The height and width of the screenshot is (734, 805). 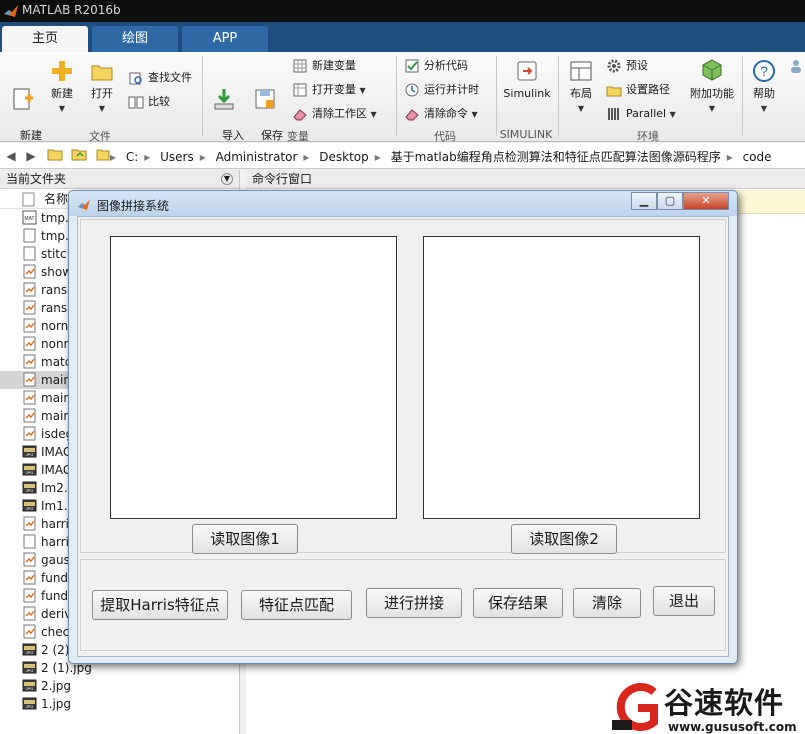 What do you see at coordinates (641, 114) in the screenshot?
I see `parallel-button: Parallel ▼` at bounding box center [641, 114].